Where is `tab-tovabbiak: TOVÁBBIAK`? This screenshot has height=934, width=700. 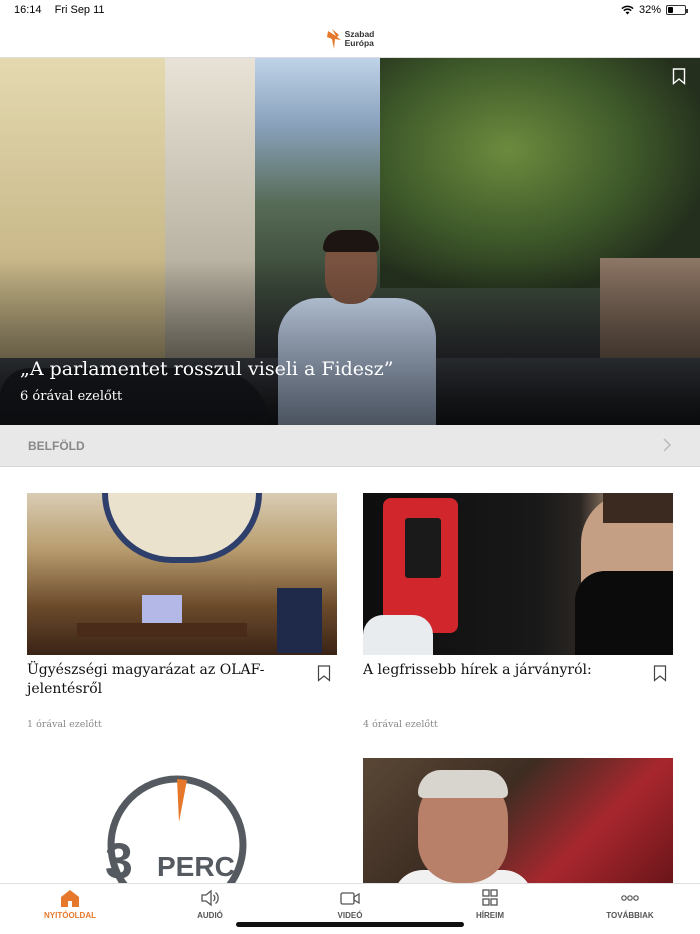 tab-tovabbiak: TOVÁBBIAK is located at coordinates (630, 909).